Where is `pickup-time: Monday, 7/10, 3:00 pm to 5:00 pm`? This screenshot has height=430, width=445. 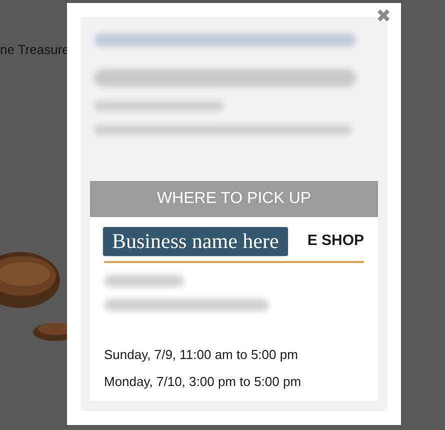
pickup-time: Monday, 7/10, 3:00 pm to 5:00 pm is located at coordinates (203, 381).